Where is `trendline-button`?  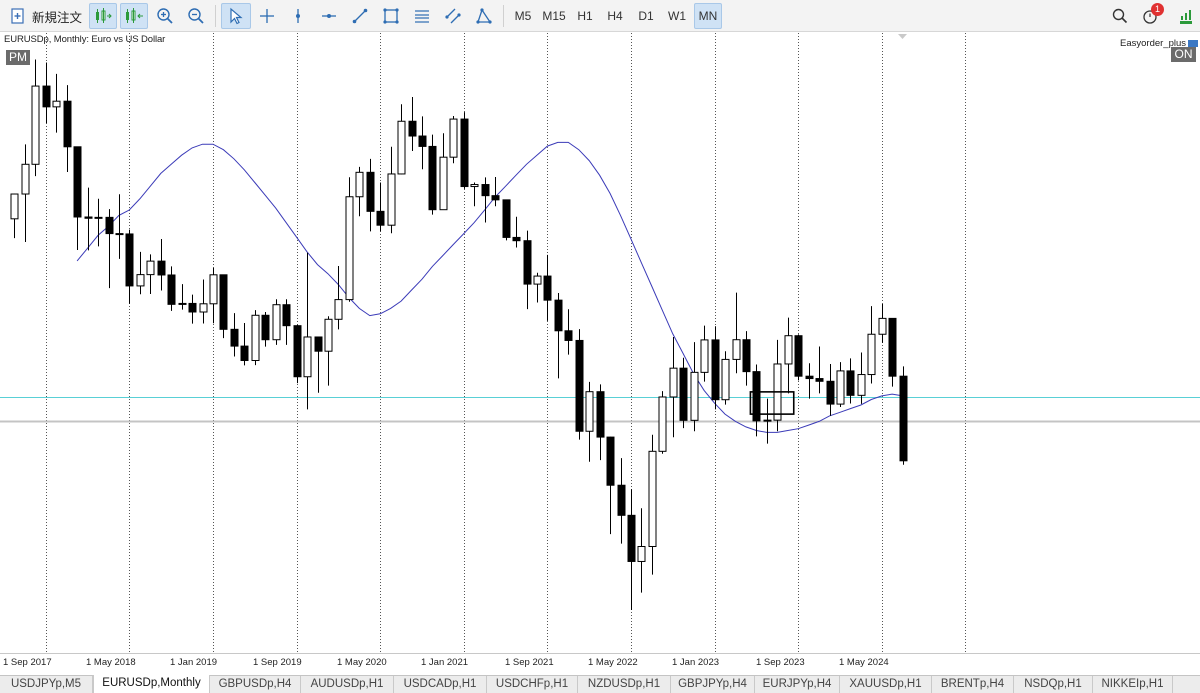 trendline-button is located at coordinates (360, 16).